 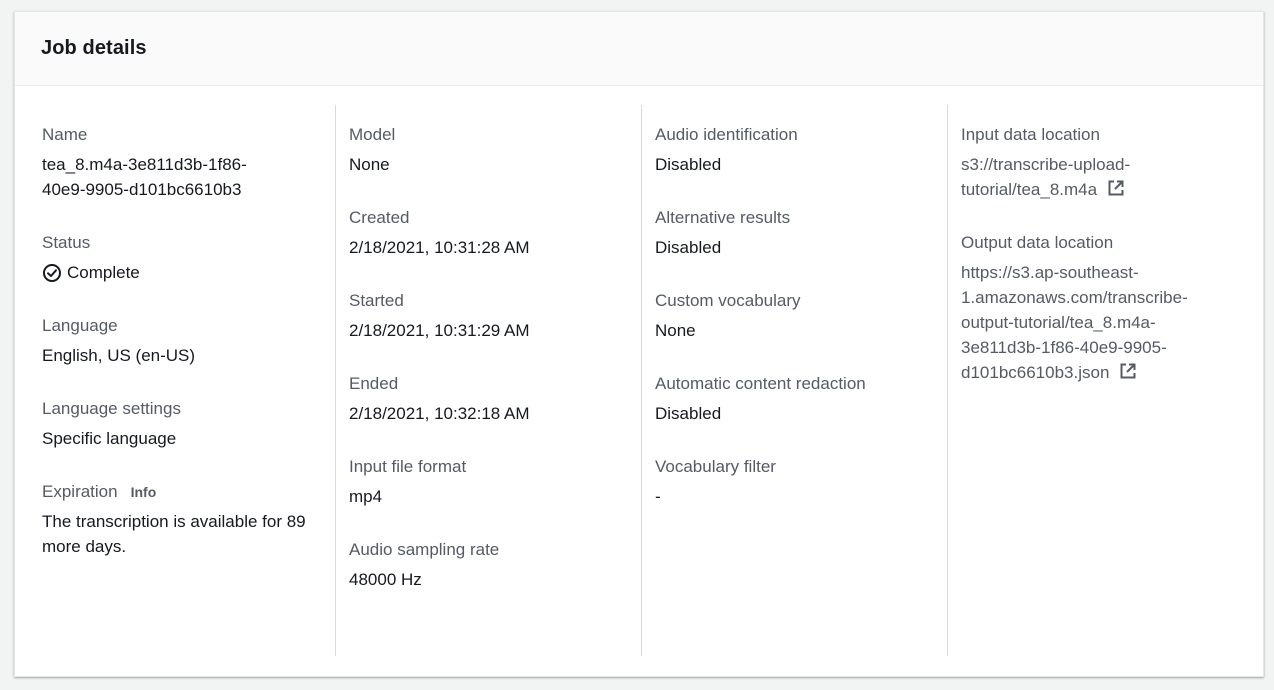 What do you see at coordinates (119, 355) in the screenshot?
I see `language-value: English, US (en-US)` at bounding box center [119, 355].